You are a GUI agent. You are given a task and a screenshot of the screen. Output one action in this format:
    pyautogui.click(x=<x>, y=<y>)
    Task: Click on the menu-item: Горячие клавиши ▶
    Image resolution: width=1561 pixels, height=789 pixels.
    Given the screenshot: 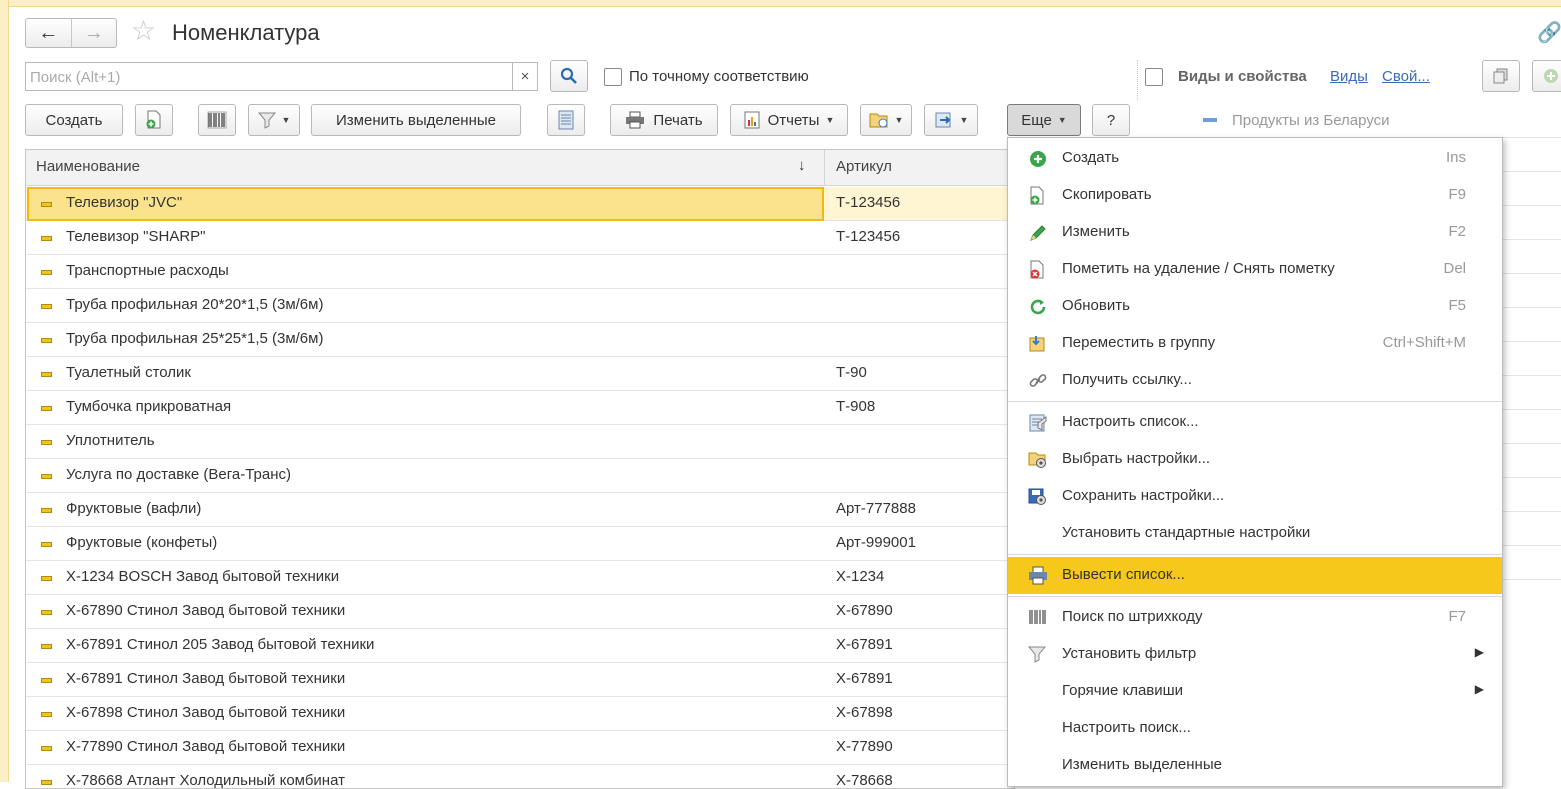 What is the action you would take?
    pyautogui.click(x=1255, y=691)
    